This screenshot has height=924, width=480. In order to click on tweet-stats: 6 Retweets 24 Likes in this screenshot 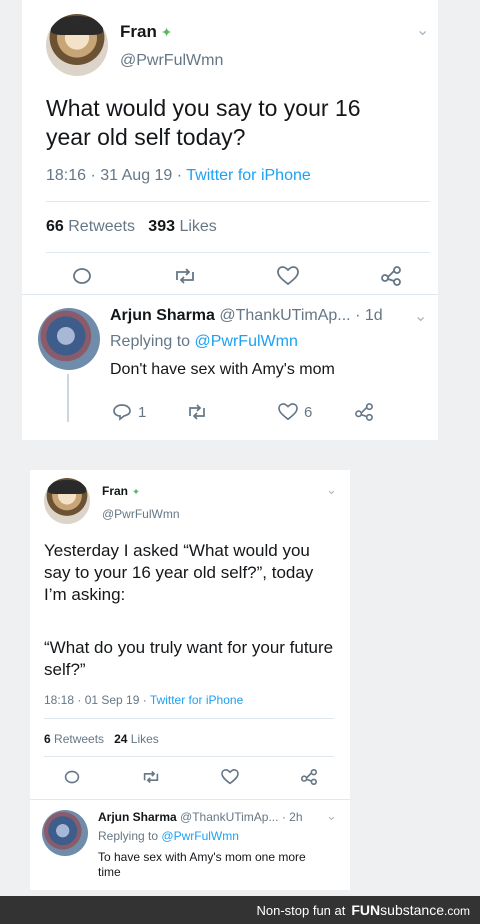, I will do `click(101, 739)`.